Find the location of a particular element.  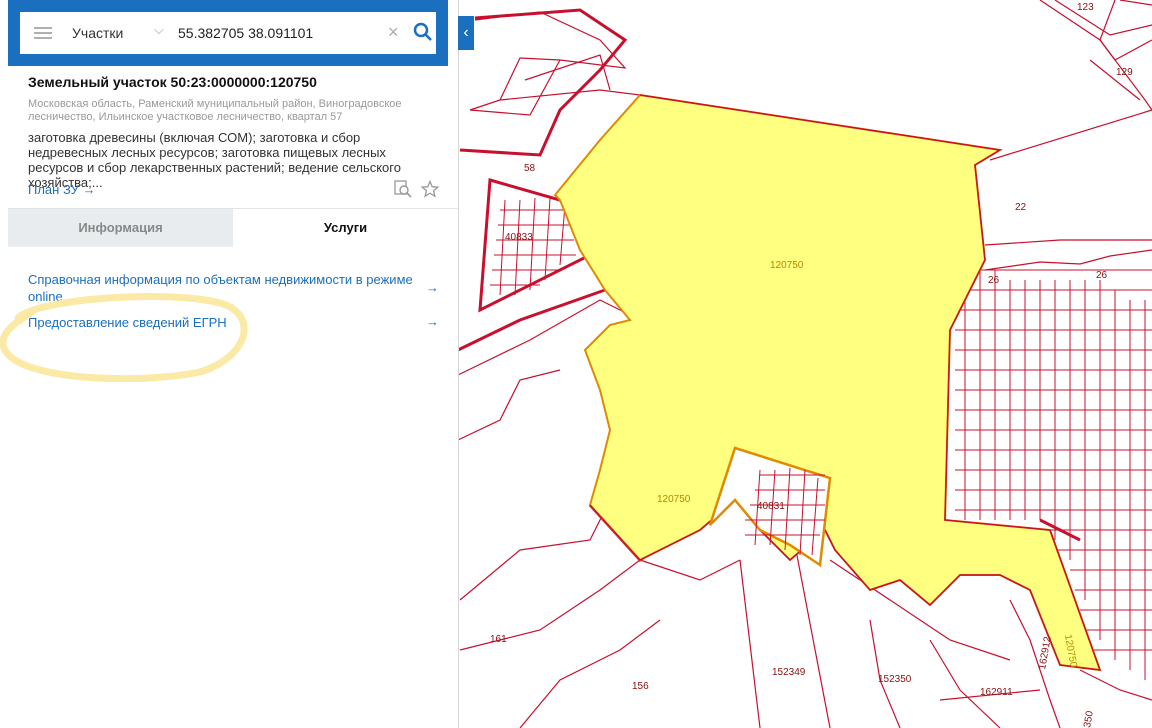

map-label-120750-south: 120750 is located at coordinates (674, 499).